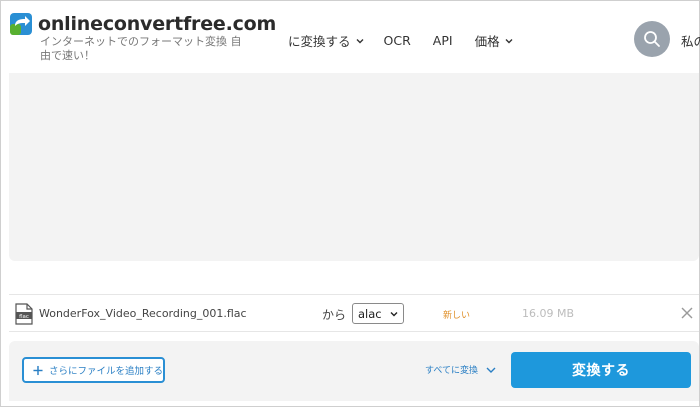  Describe the element at coordinates (370, 313) in the screenshot. I see `target-format-value: alac` at that location.